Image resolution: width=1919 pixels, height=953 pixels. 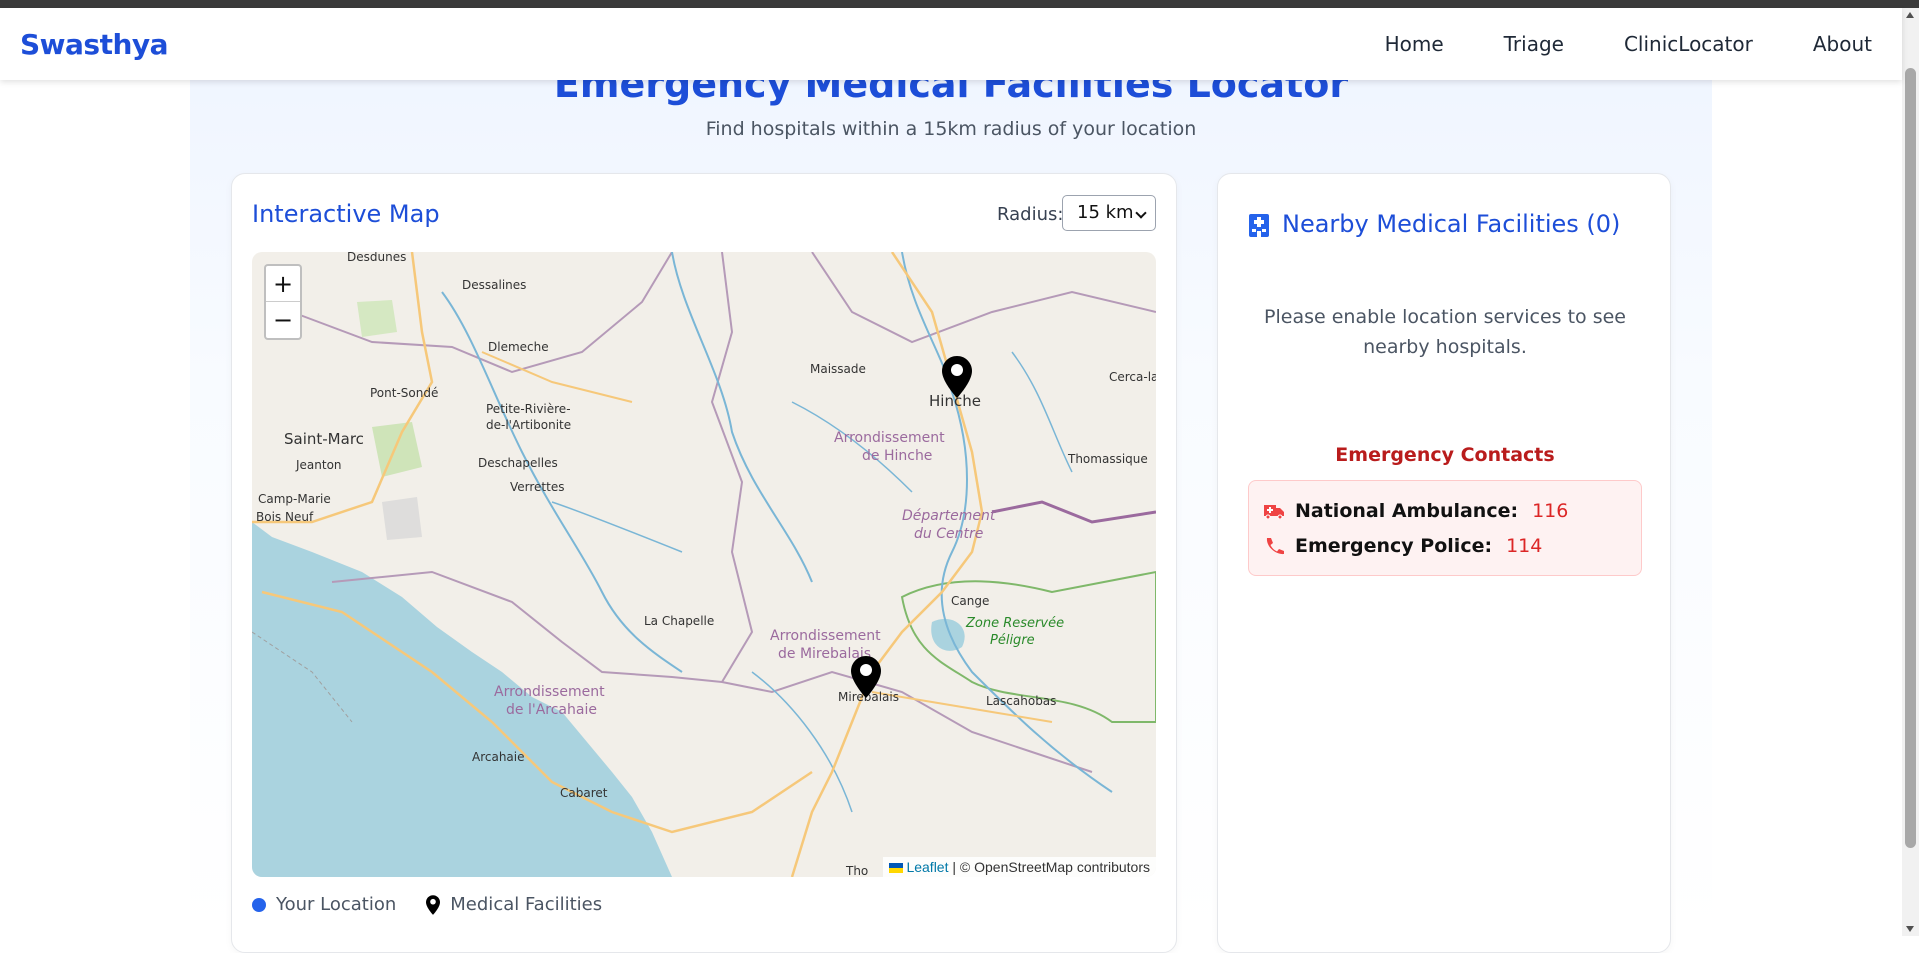 I want to click on phone-icon, so click(x=1275, y=545).